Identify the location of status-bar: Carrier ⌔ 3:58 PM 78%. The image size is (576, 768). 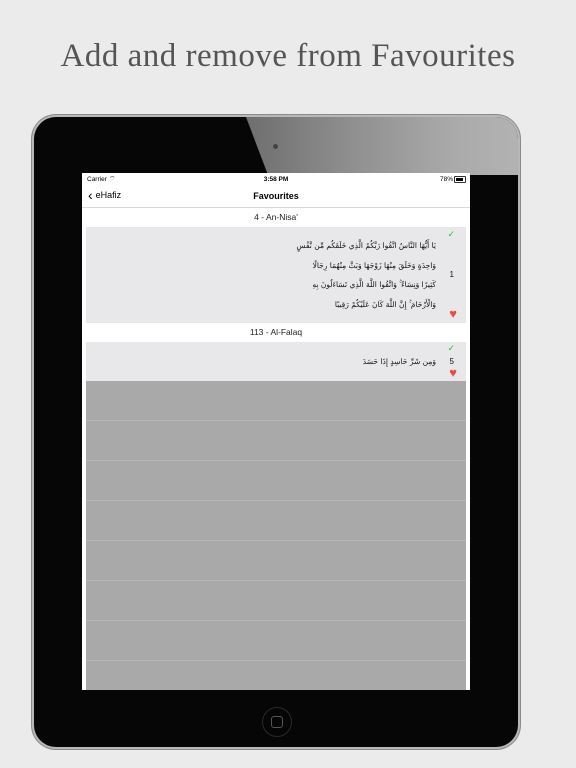
(276, 179).